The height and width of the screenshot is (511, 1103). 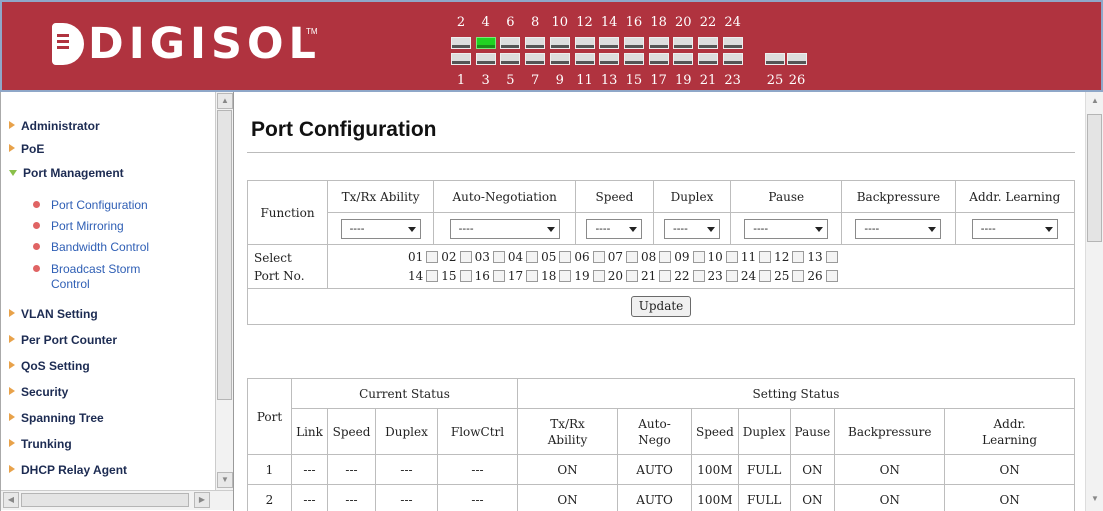 What do you see at coordinates (56, 418) in the screenshot?
I see `menu-spanning-tree: Spanning Tree` at bounding box center [56, 418].